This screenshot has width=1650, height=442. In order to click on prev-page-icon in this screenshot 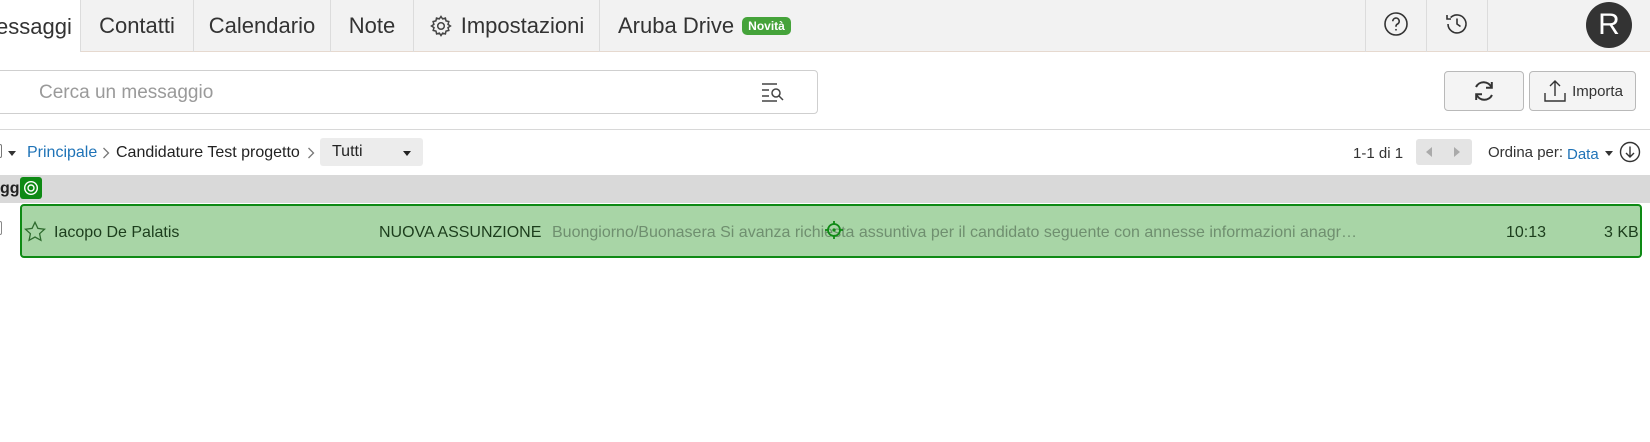, I will do `click(1429, 152)`.